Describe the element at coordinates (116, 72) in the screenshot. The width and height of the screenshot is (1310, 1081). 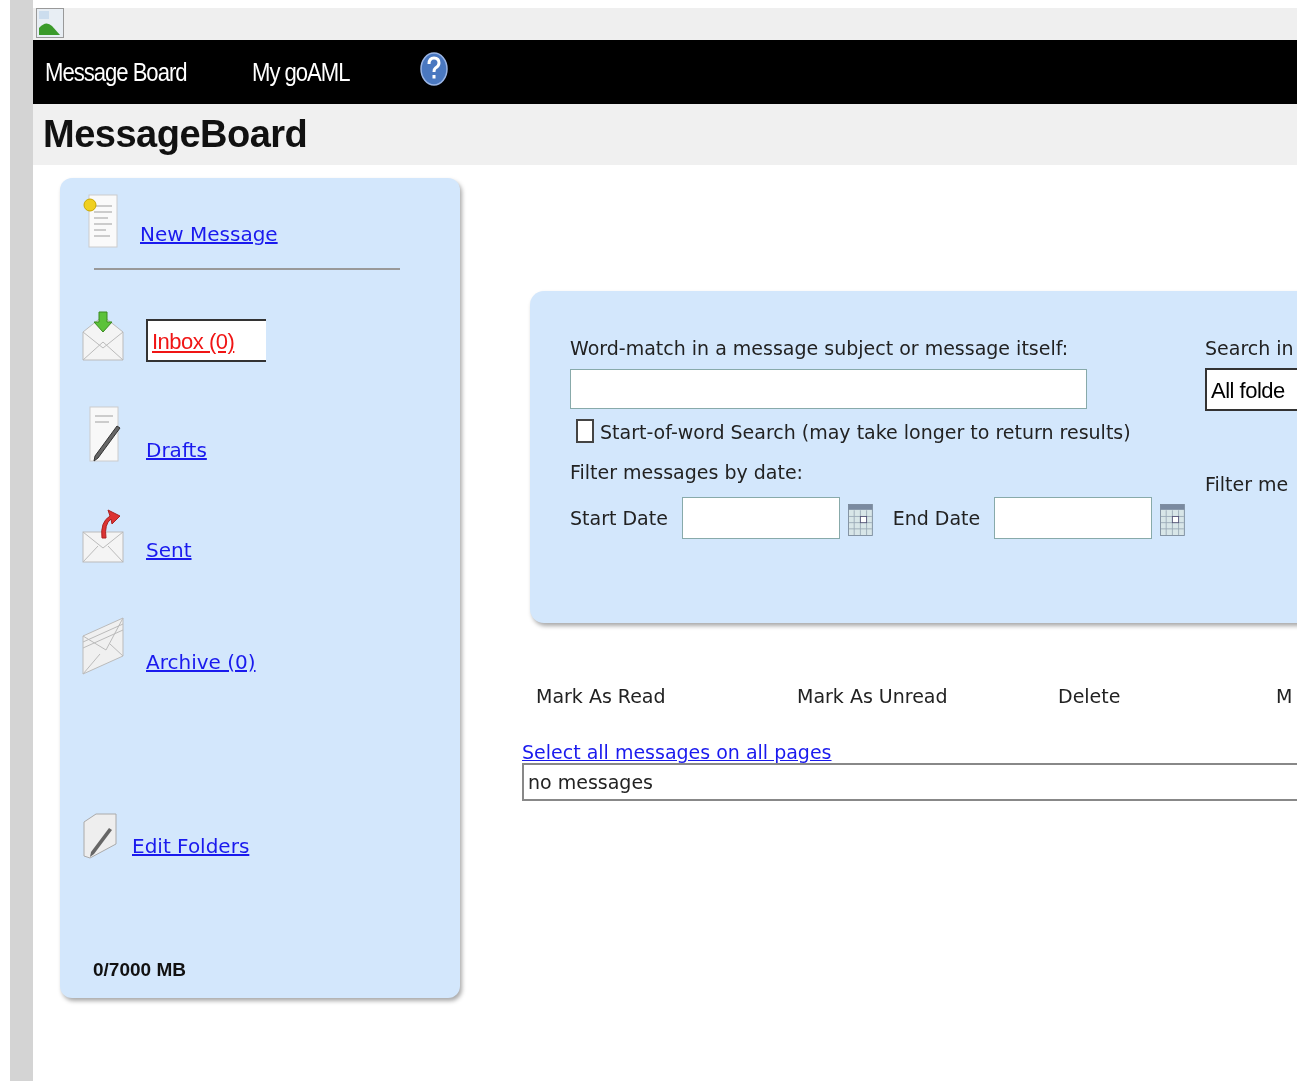
I see `nav-link: Message Board` at that location.